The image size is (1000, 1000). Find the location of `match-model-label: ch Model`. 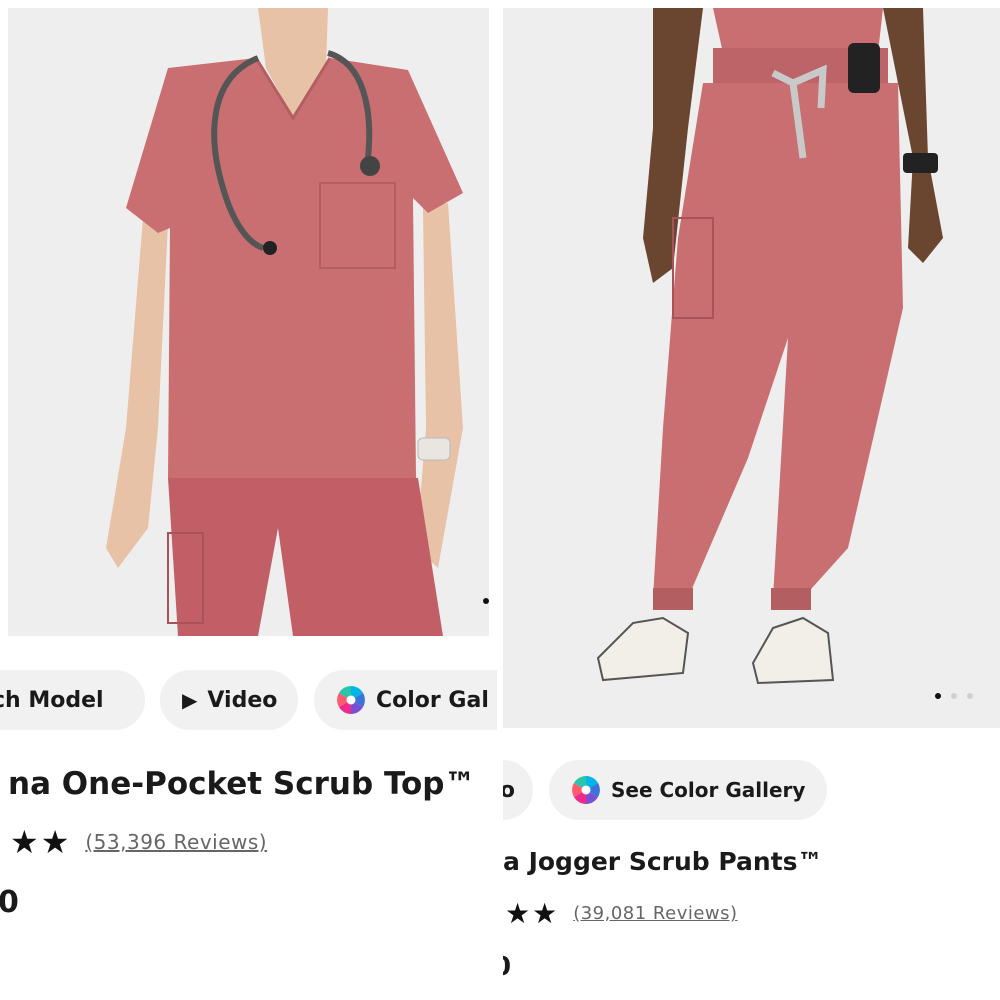

match-model-label: ch Model is located at coordinates (52, 700).